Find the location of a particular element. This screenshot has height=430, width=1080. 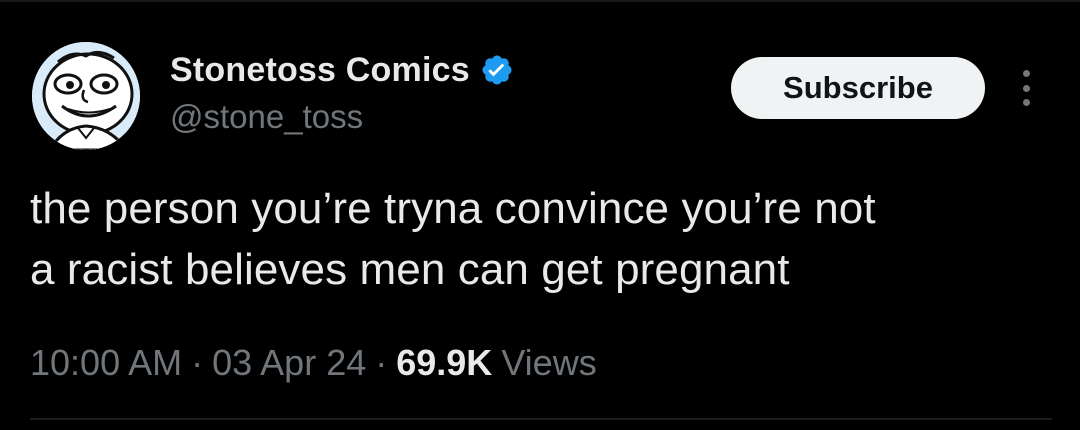

name-row: Stonetoss Comics is located at coordinates (342, 70).